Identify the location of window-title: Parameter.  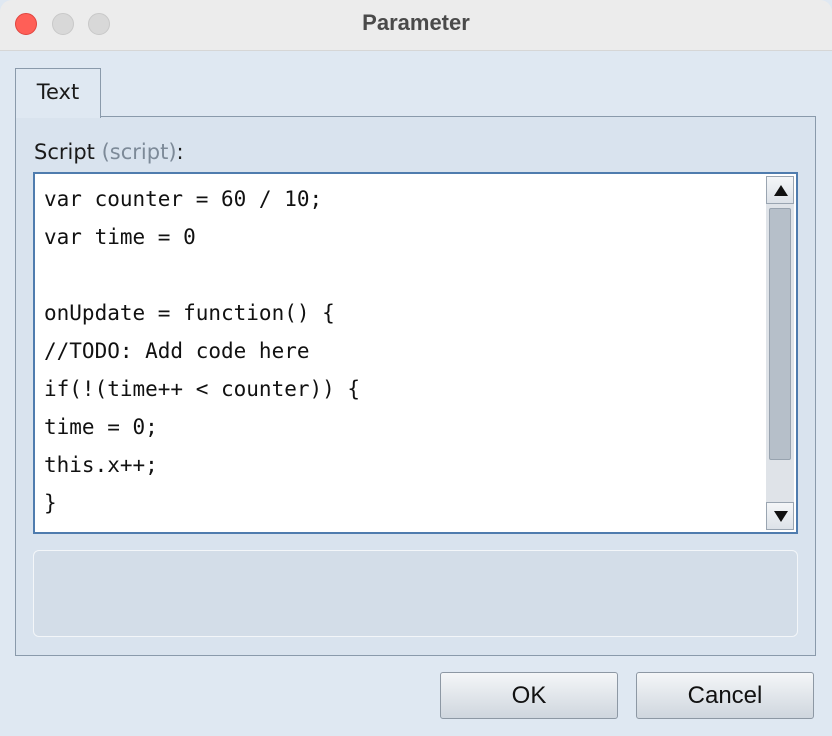
(416, 22).